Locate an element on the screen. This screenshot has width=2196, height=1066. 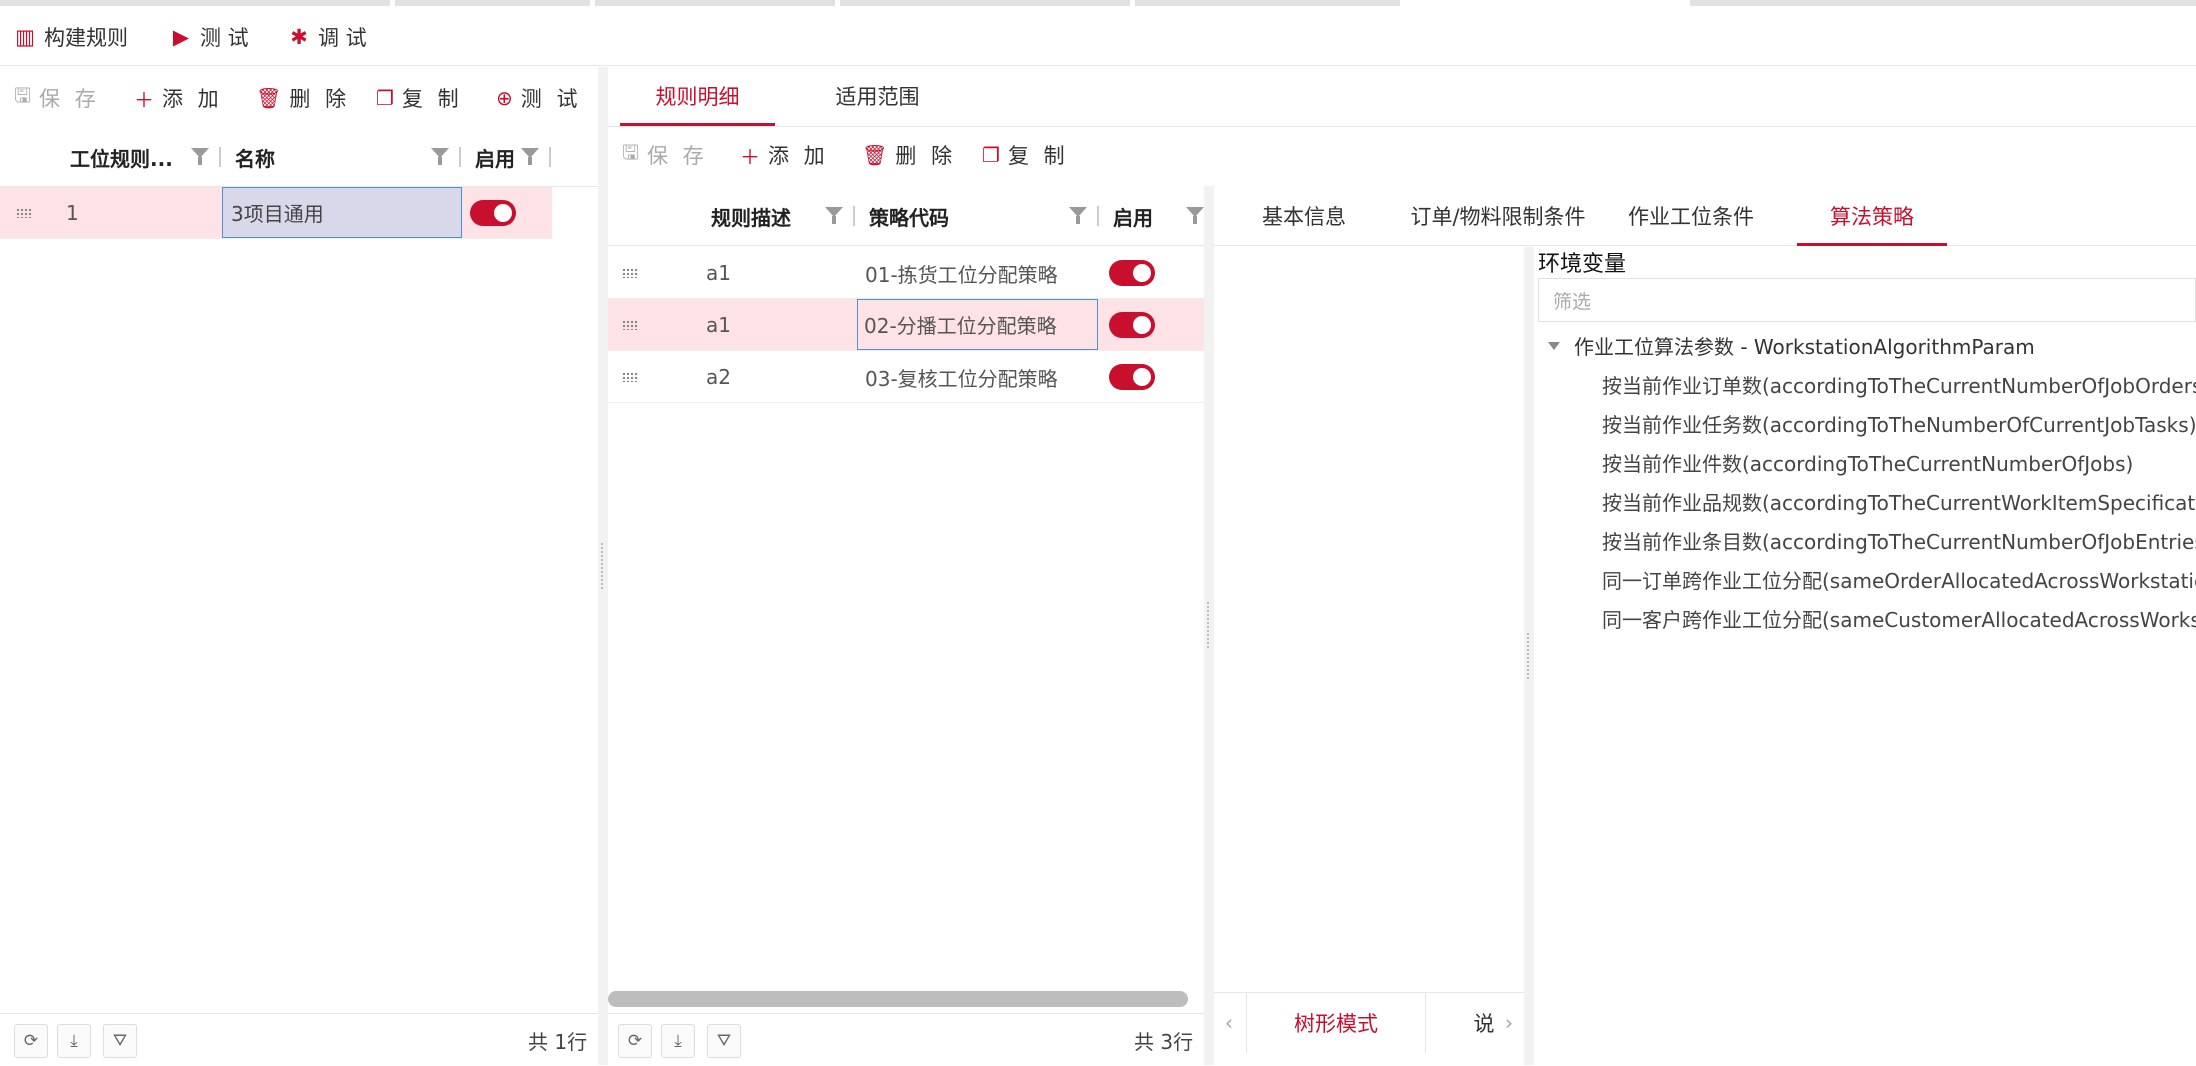
strategy-code-cell: 02-分播工位分配策略 is located at coordinates (977, 324).